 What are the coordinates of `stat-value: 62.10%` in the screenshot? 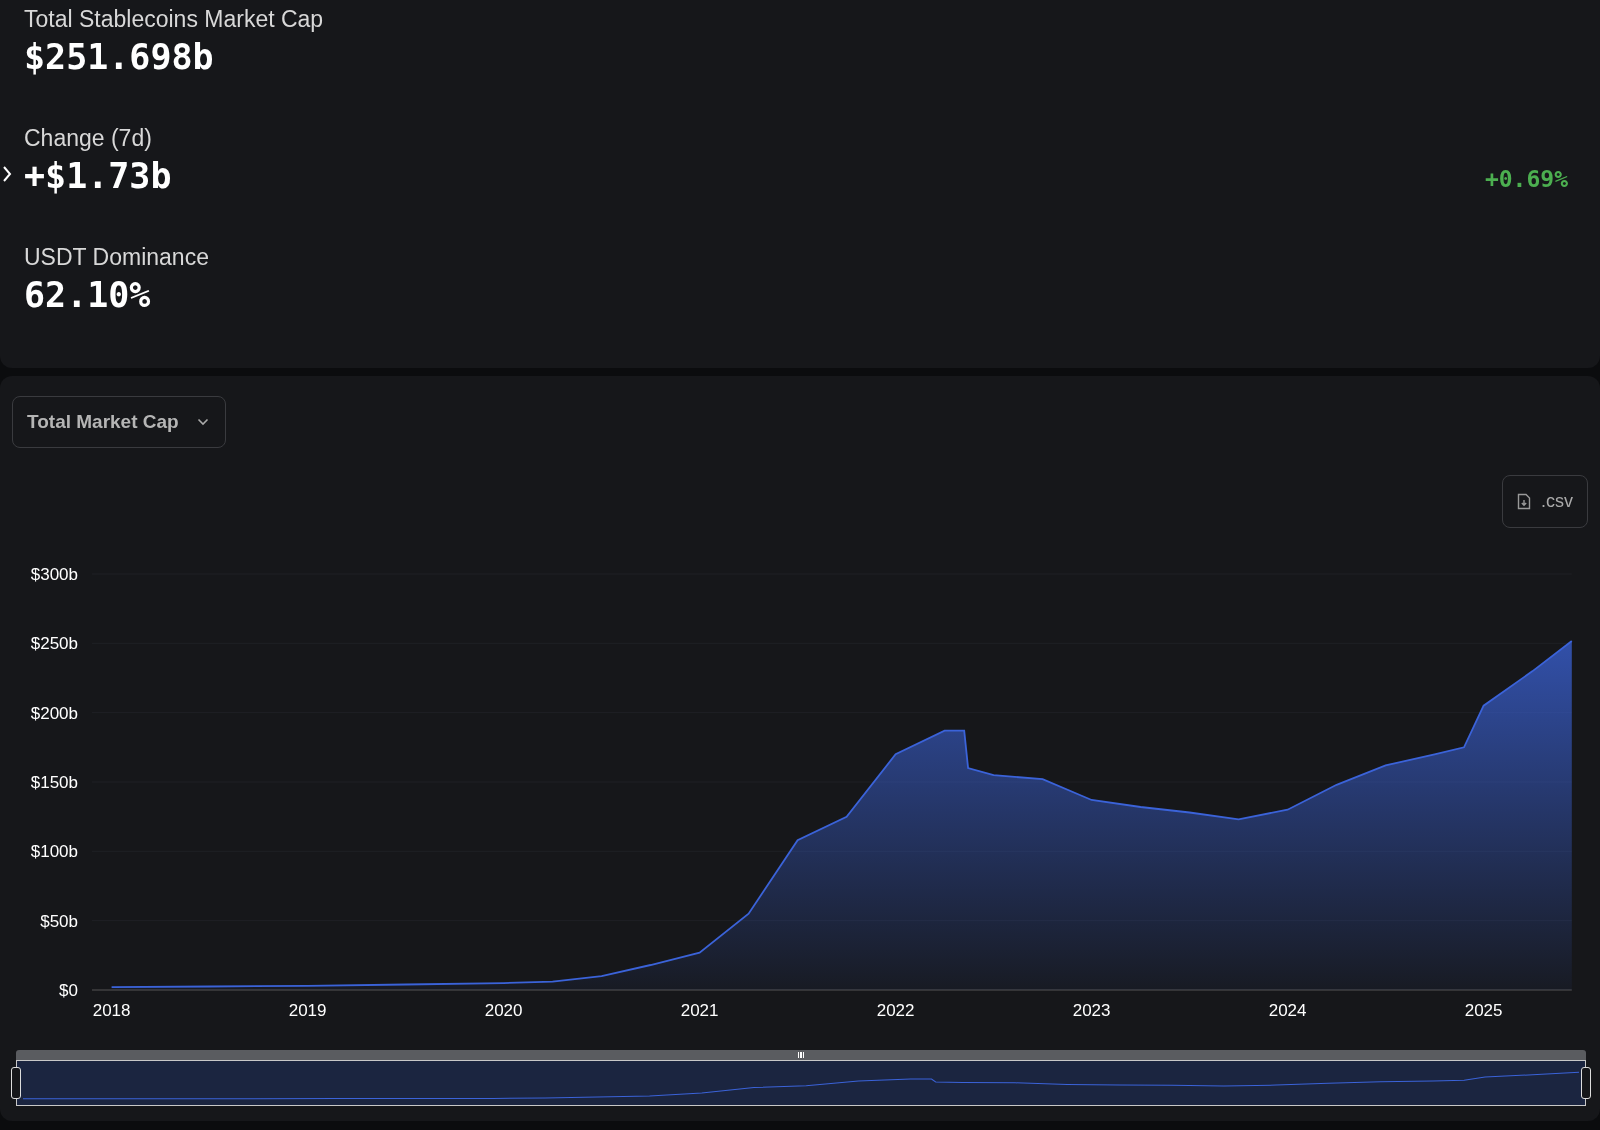 It's located at (87, 295).